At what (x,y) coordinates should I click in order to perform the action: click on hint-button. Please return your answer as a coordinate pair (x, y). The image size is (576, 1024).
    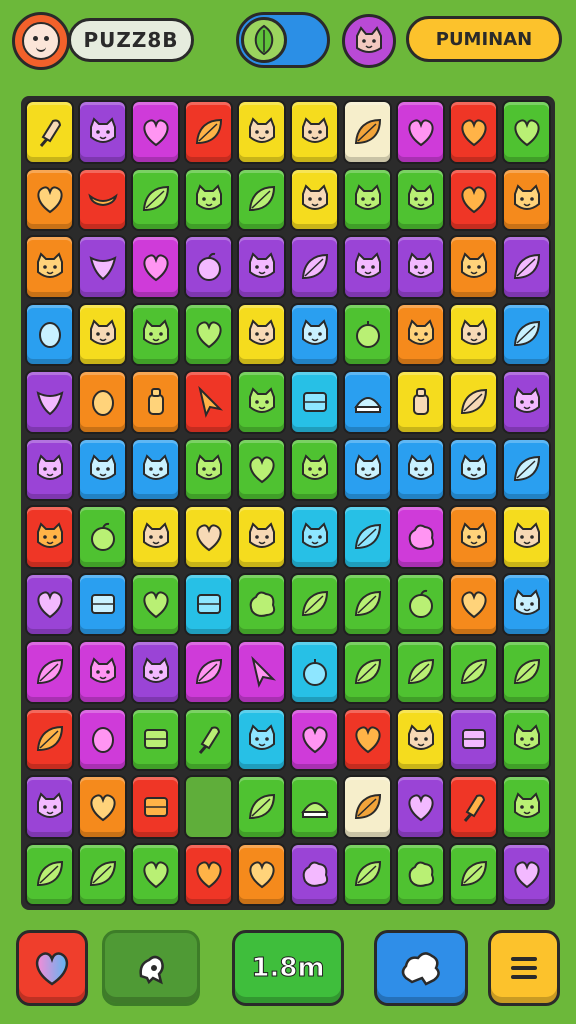
    Looking at the image, I should click on (151, 968).